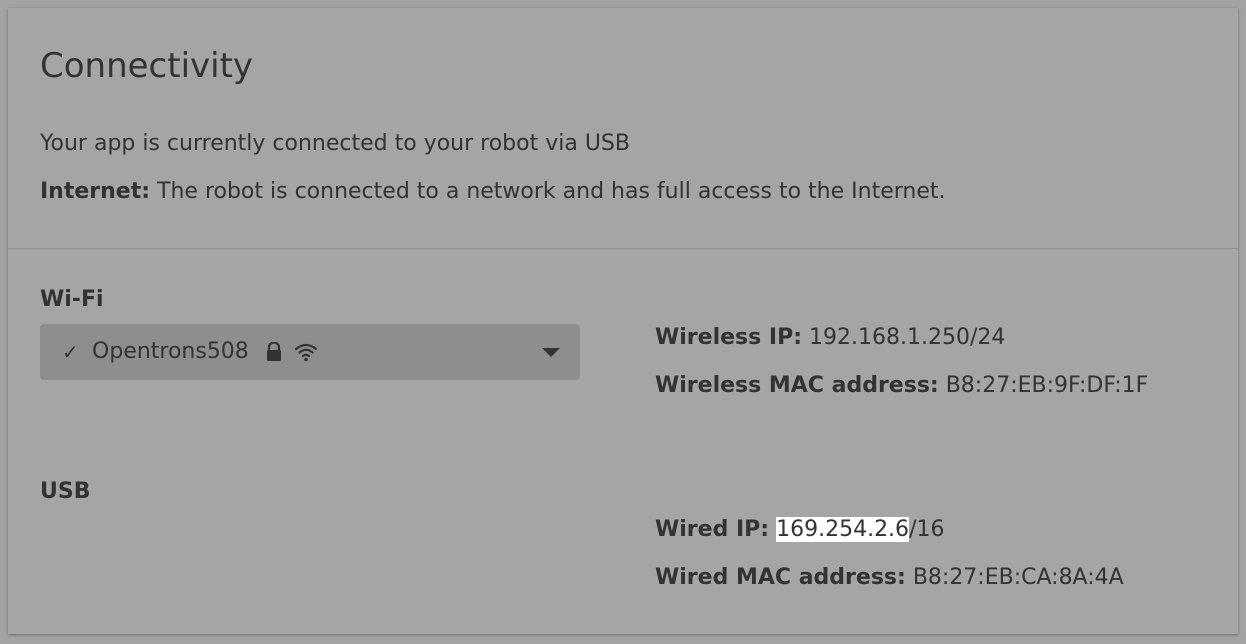  I want to click on check-icon: ✓, so click(70, 352).